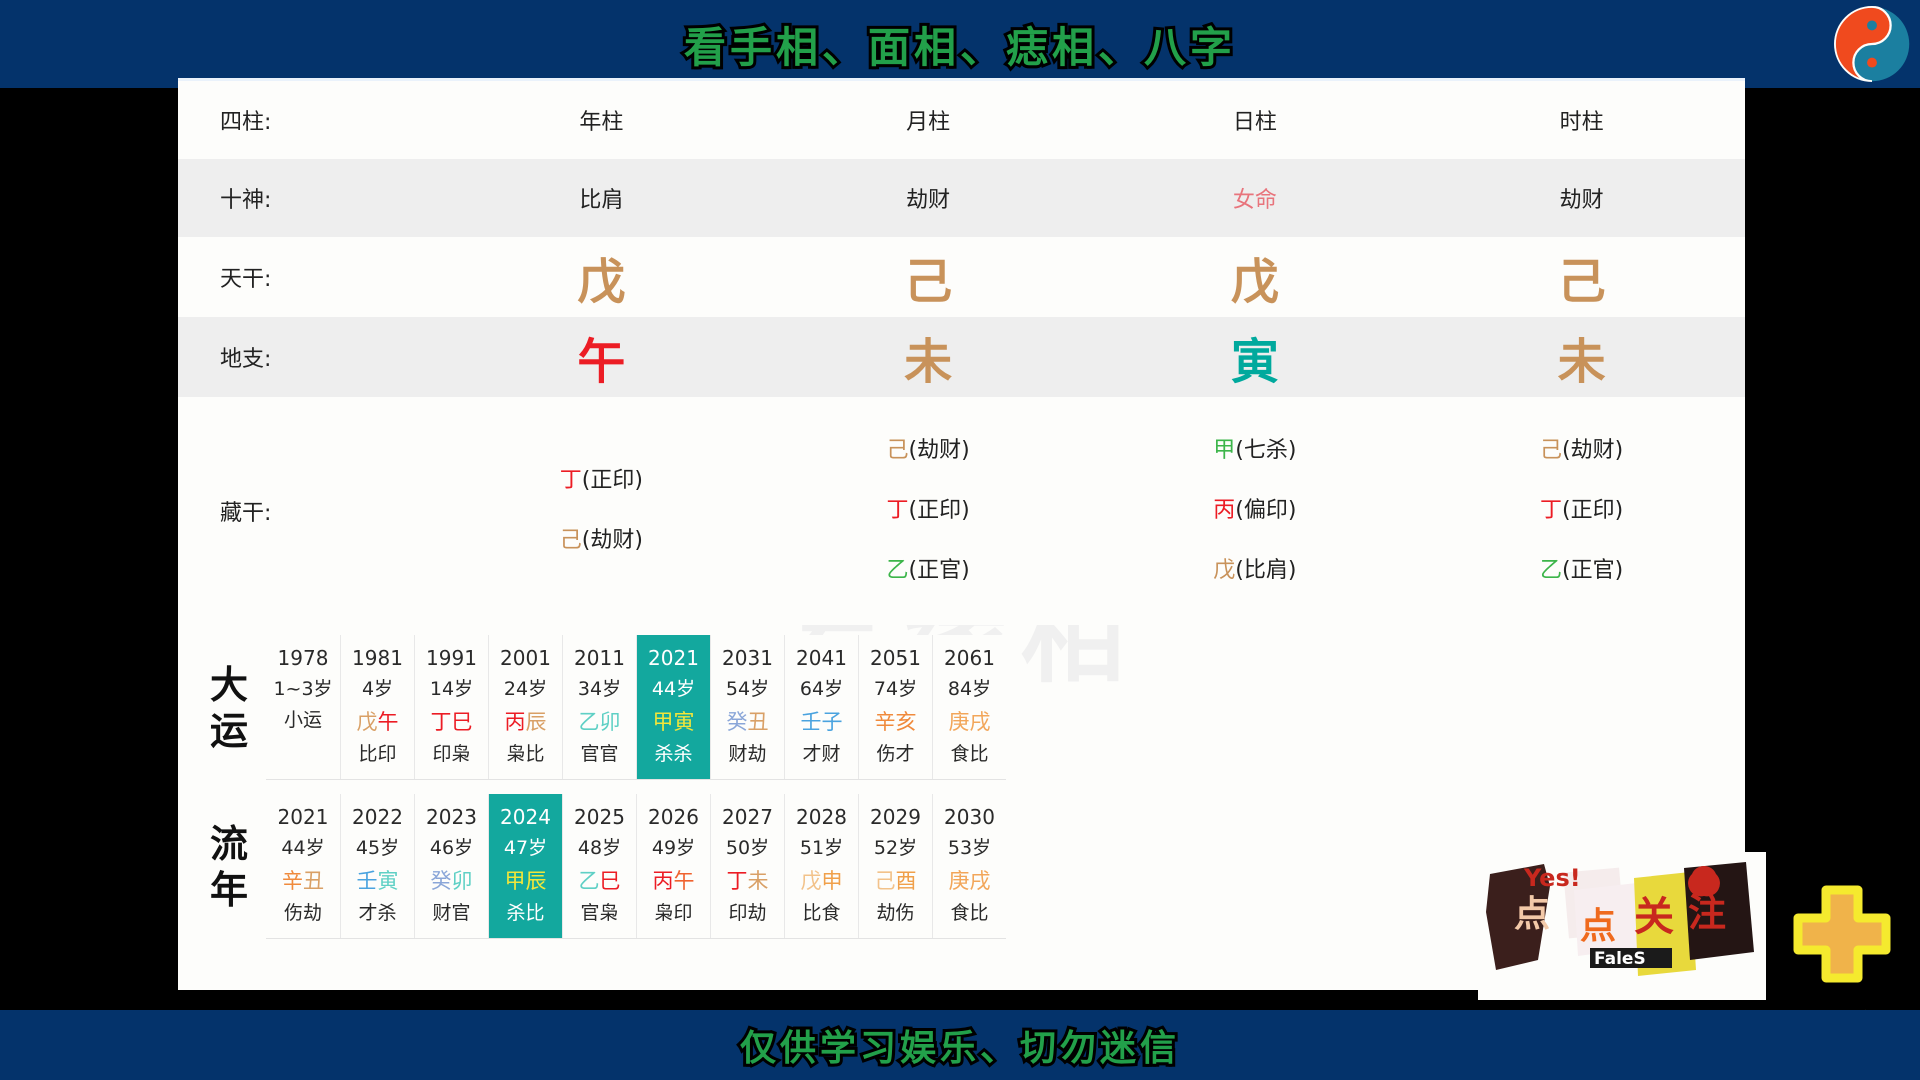 The width and height of the screenshot is (1920, 1080). Describe the element at coordinates (303, 817) in the screenshot. I see `luck-cell-year: 2021` at that location.